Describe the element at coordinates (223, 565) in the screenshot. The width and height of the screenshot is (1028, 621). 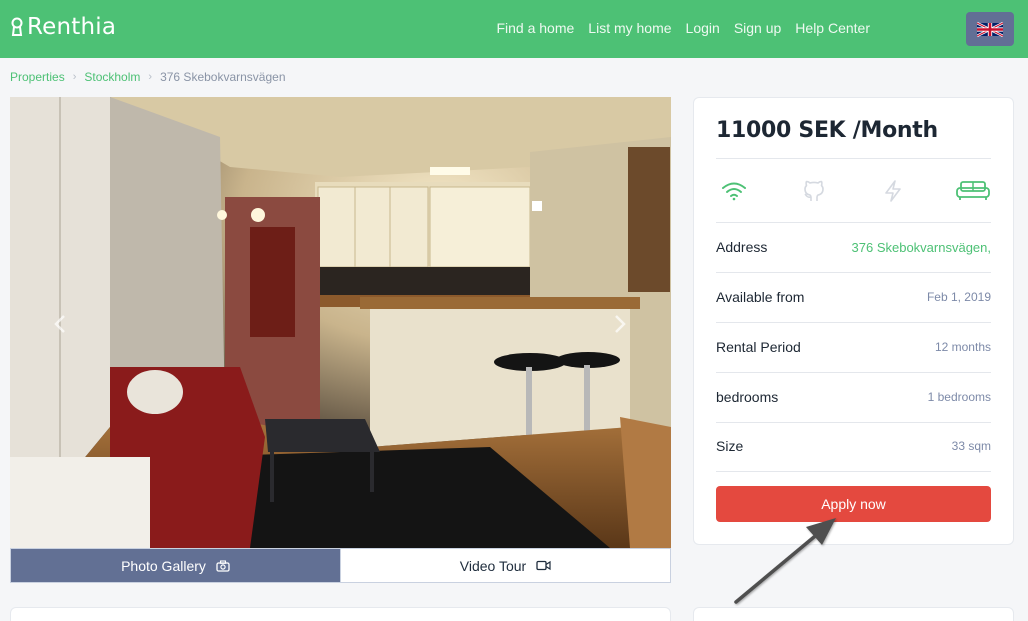
I see `camera-icon` at that location.